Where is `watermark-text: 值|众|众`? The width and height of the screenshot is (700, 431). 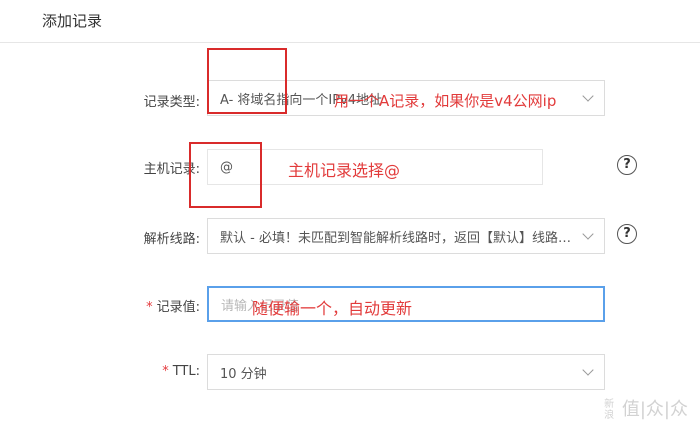 watermark-text: 值|众|众 is located at coordinates (654, 409).